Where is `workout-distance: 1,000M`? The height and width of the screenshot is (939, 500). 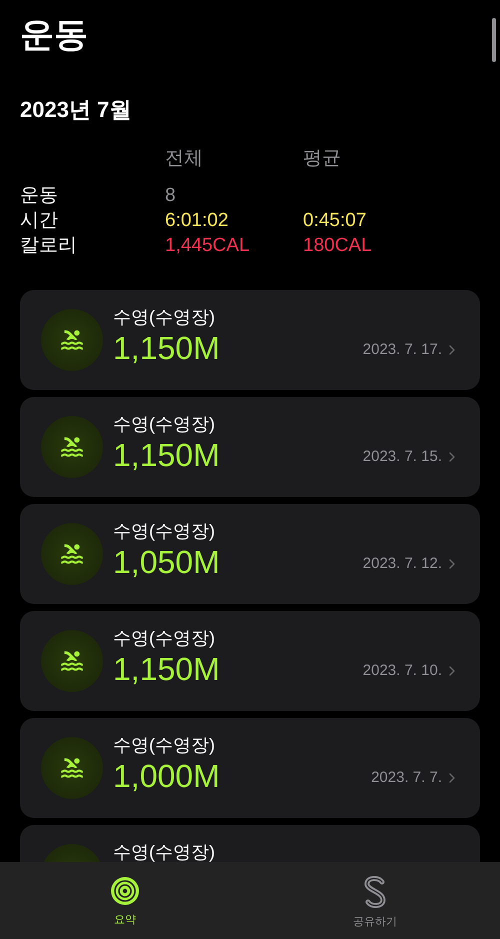 workout-distance: 1,000M is located at coordinates (166, 776).